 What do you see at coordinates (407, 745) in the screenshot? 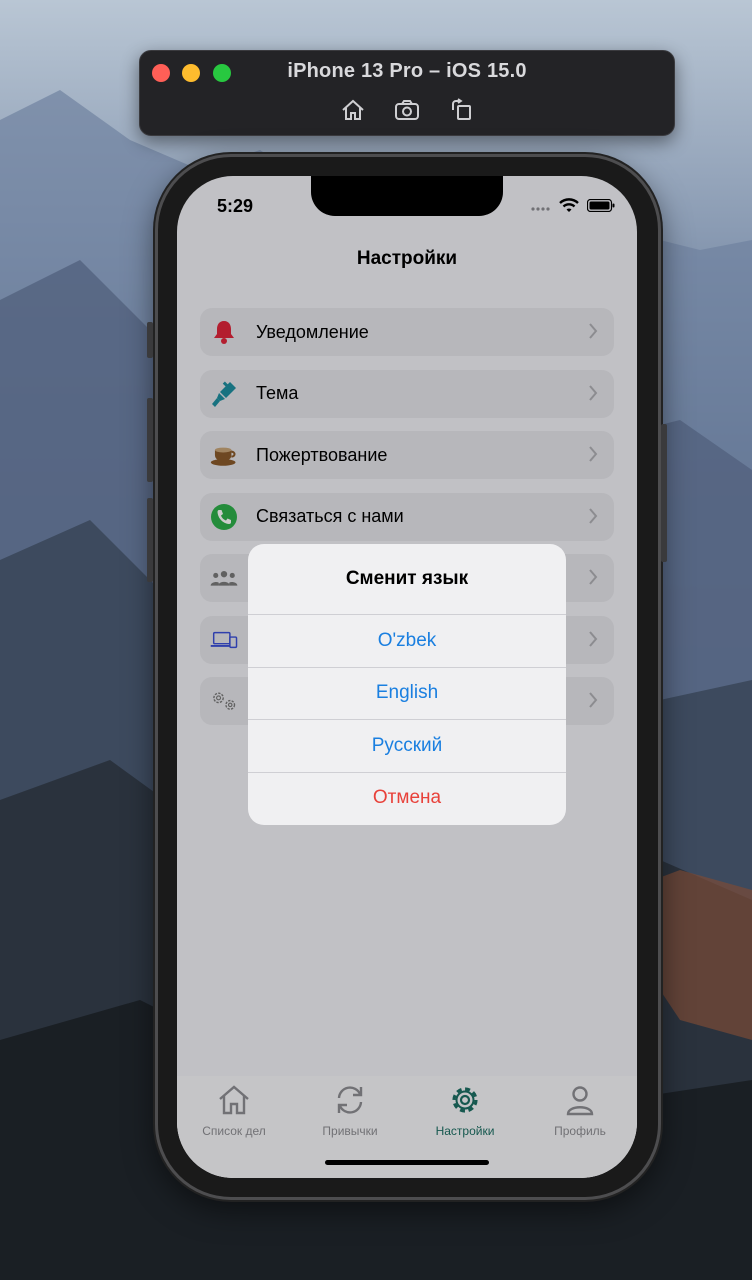
I see `alert-option-russian: Русский` at bounding box center [407, 745].